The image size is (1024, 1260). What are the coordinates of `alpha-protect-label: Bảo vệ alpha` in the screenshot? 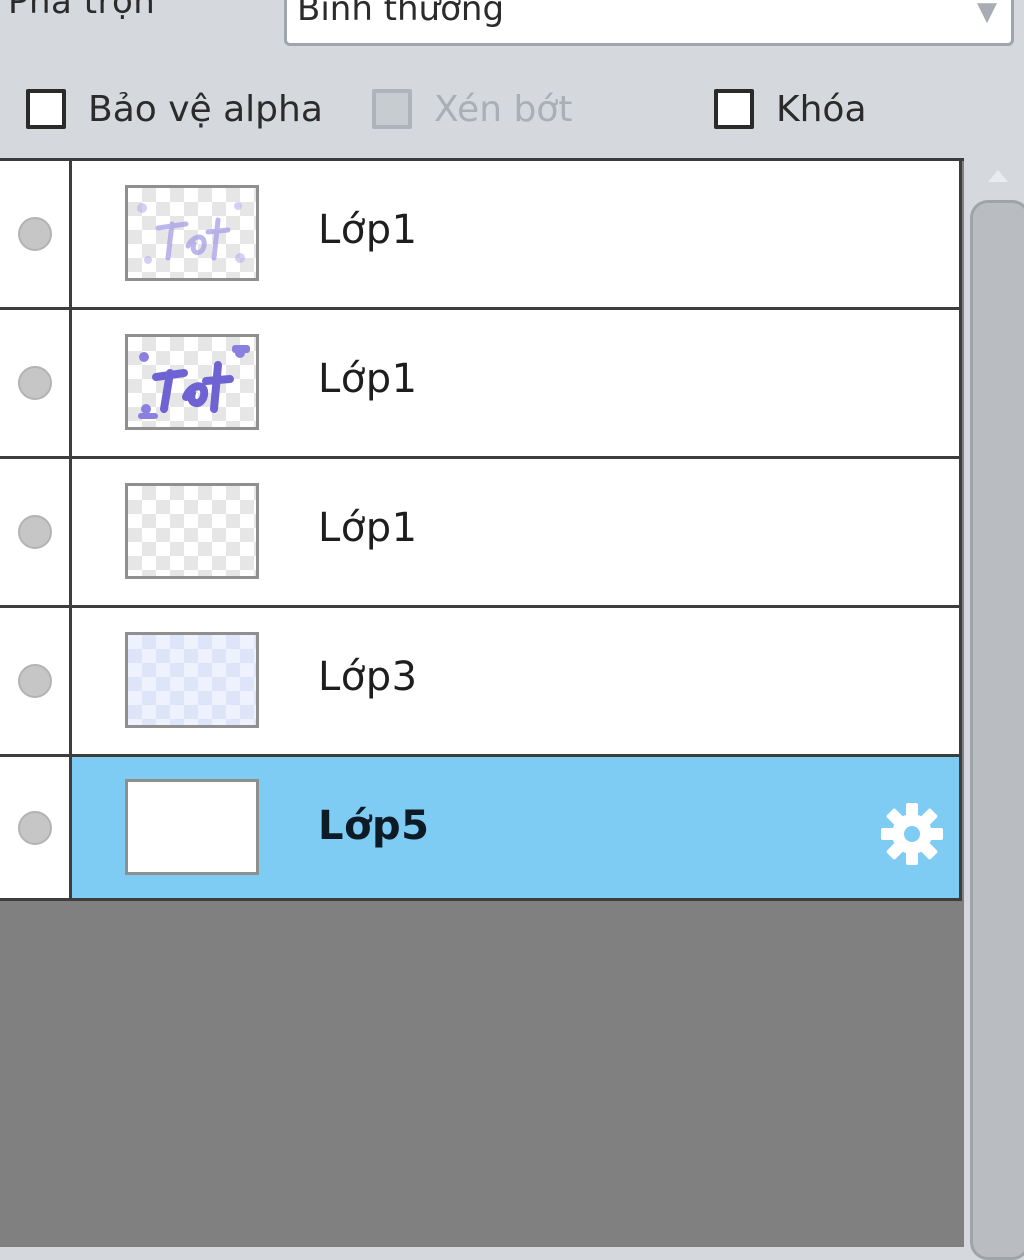 It's located at (205, 109).